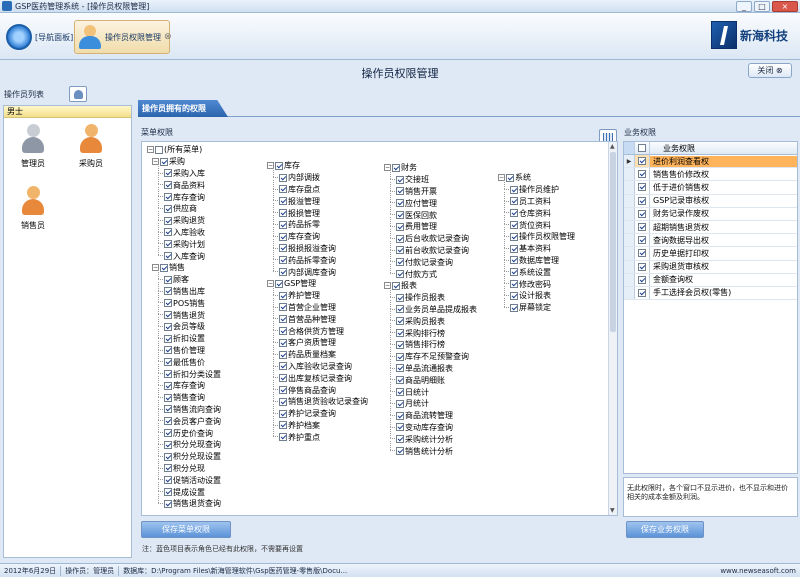  What do you see at coordinates (314, 376) in the screenshot?
I see `tree-item: 出库复核记录查询` at bounding box center [314, 376].